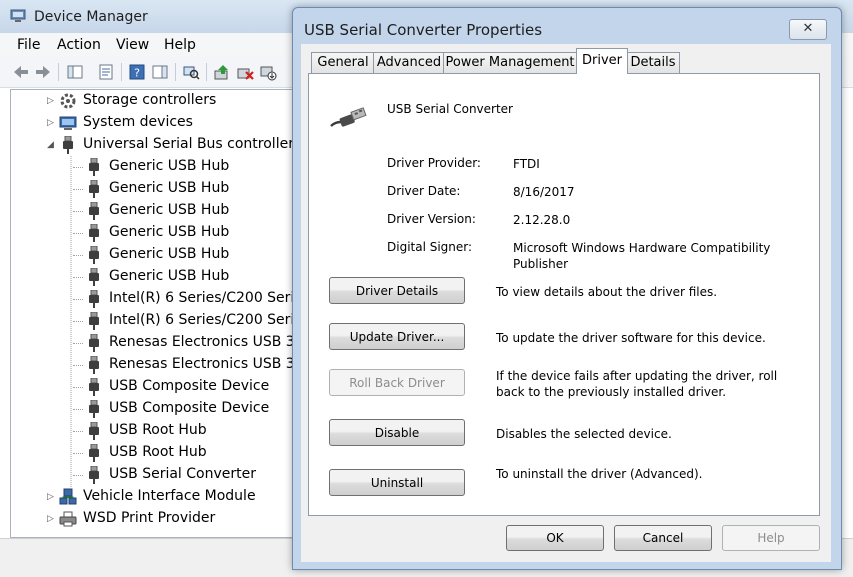  What do you see at coordinates (526, 164) in the screenshot?
I see `driver-provider-value: FTDI` at bounding box center [526, 164].